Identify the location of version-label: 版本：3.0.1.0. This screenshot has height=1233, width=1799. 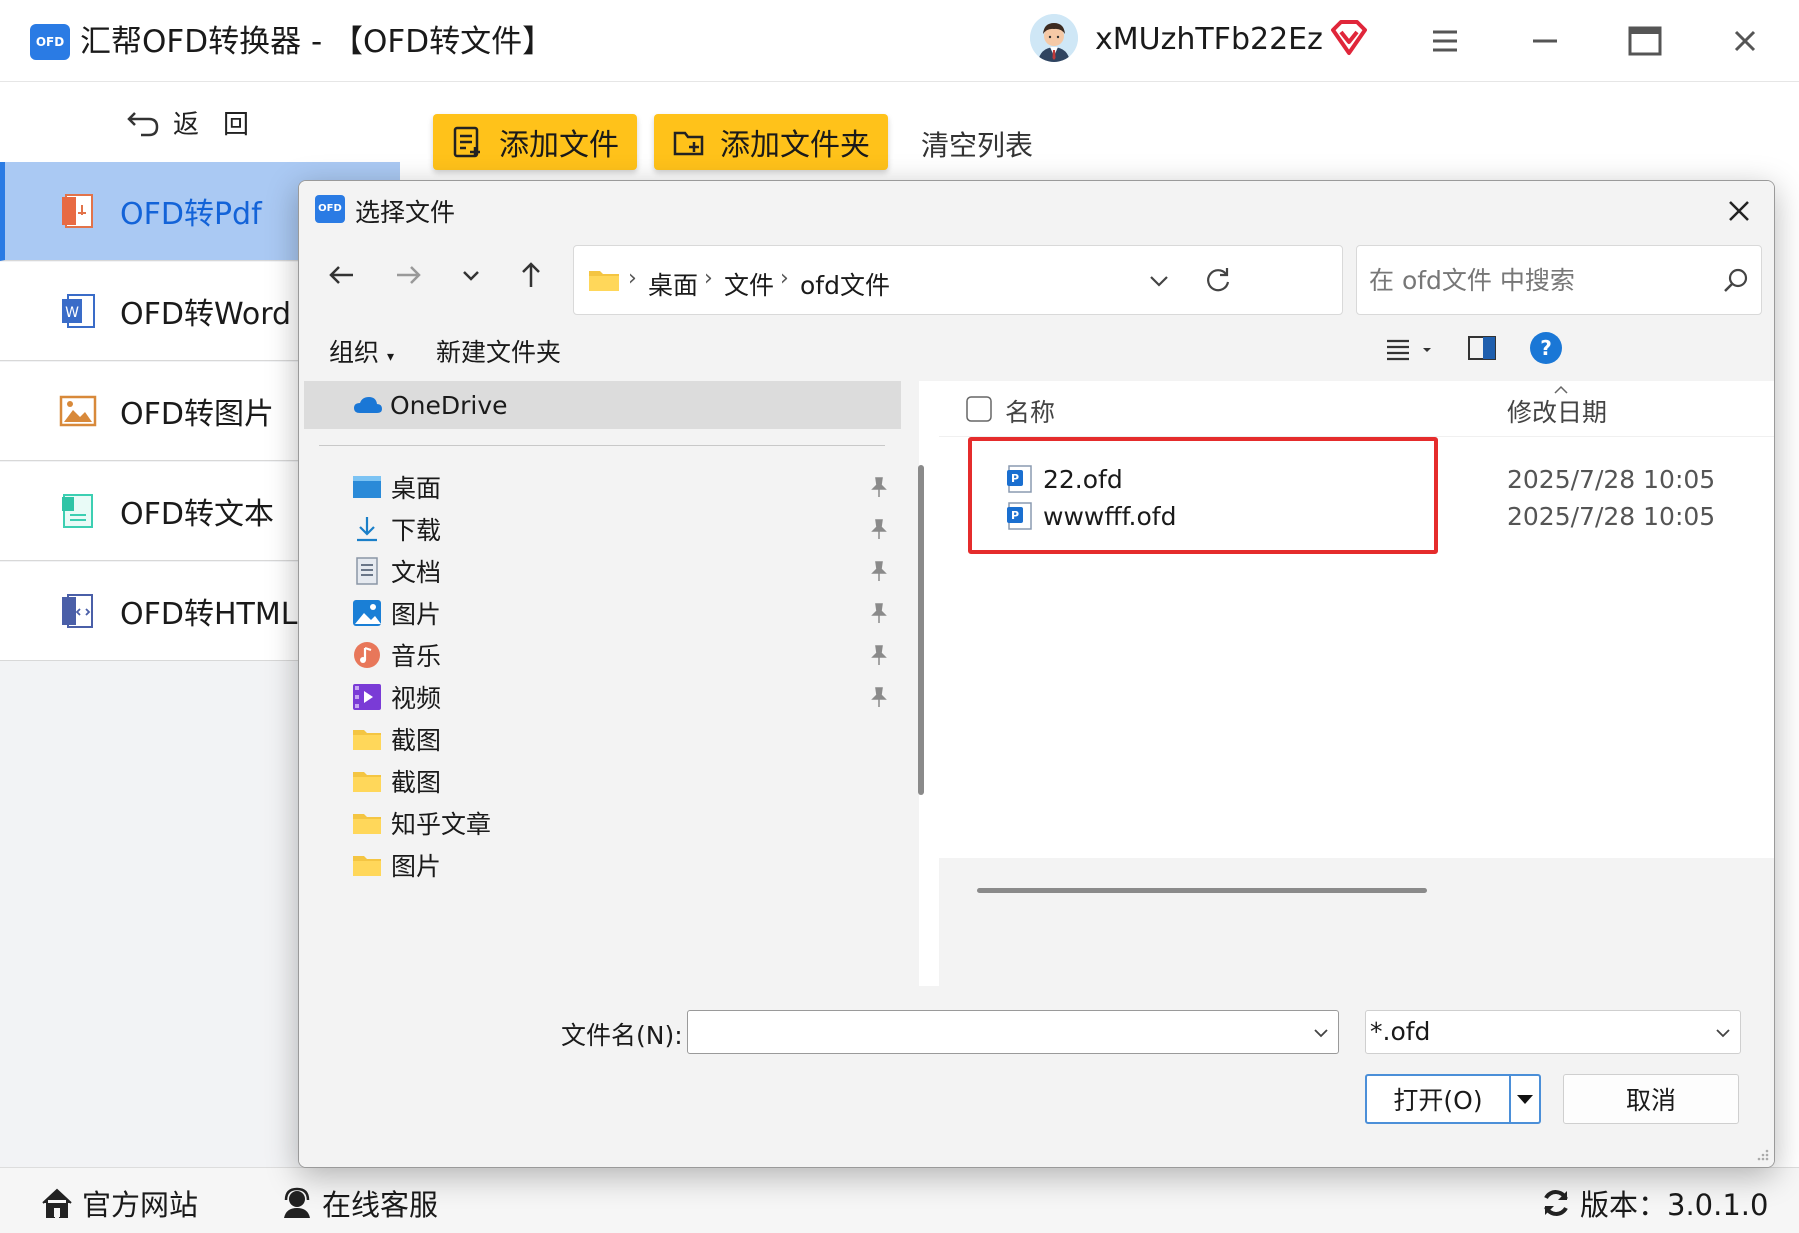
(1674, 1205).